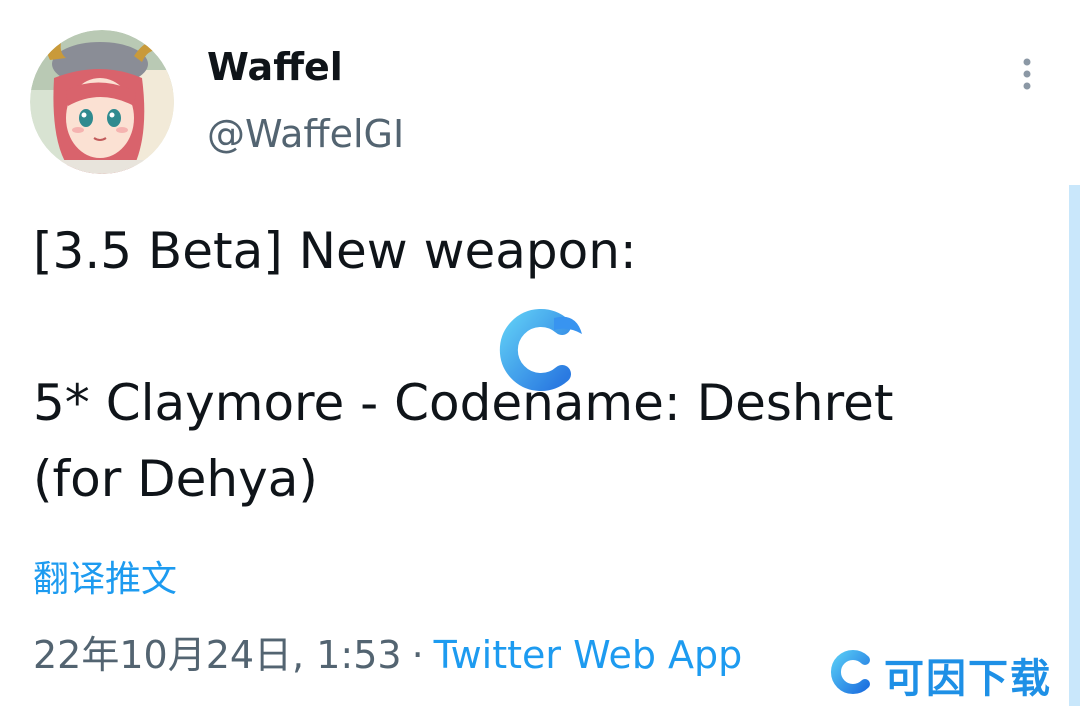  Describe the element at coordinates (175, 479) in the screenshot. I see `tweet-line: (for Dehya)` at that location.